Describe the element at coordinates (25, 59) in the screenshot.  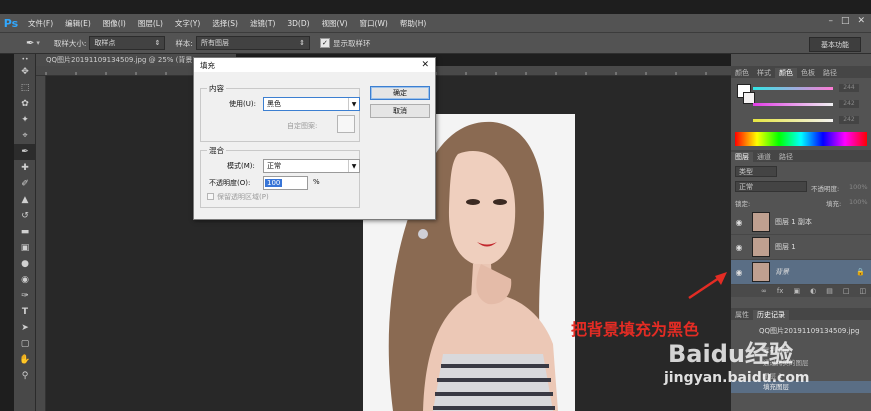
I see `panel-grip-icon: ••` at that location.